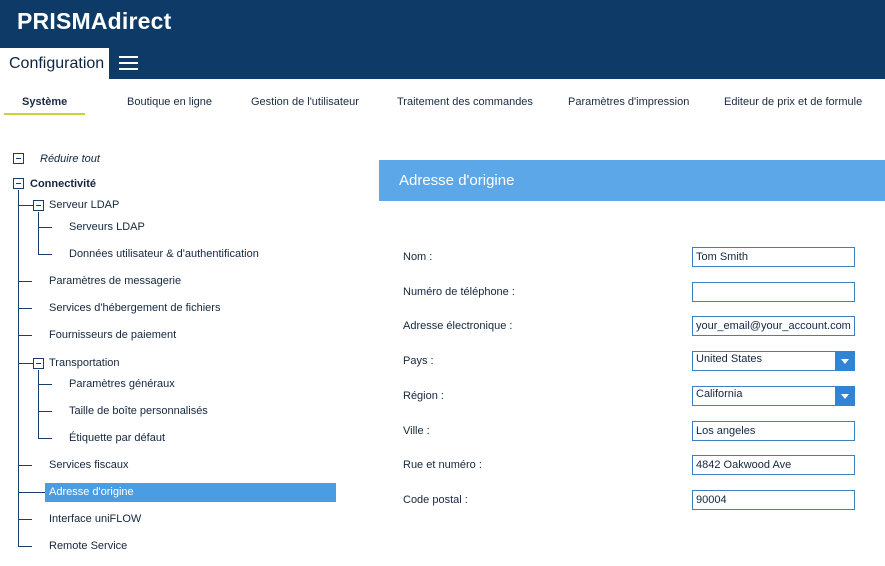 Image resolution: width=885 pixels, height=566 pixels. Describe the element at coordinates (773, 361) in the screenshot. I see `pays-select: United States` at that location.